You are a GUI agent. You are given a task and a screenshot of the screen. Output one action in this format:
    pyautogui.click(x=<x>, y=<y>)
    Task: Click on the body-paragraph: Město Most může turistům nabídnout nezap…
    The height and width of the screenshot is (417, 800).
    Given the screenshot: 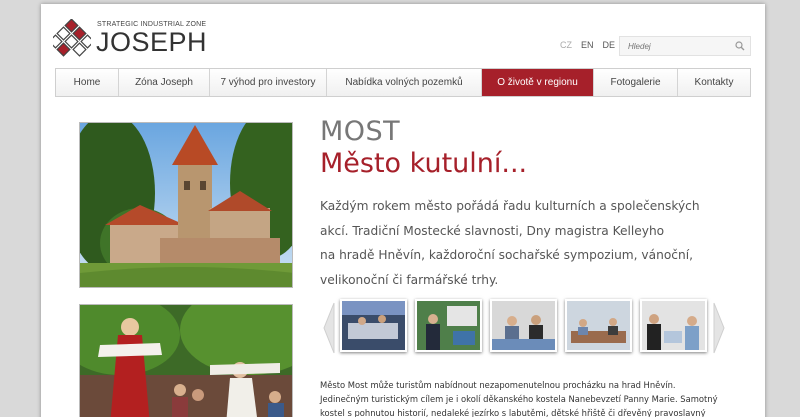 What is the action you would take?
    pyautogui.click(x=521, y=397)
    